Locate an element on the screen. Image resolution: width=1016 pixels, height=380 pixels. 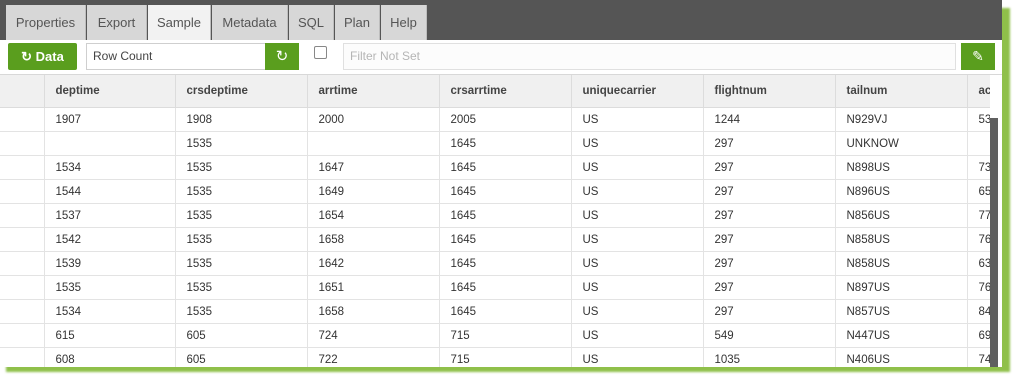
table-cell: 77 is located at coordinates (978, 215).